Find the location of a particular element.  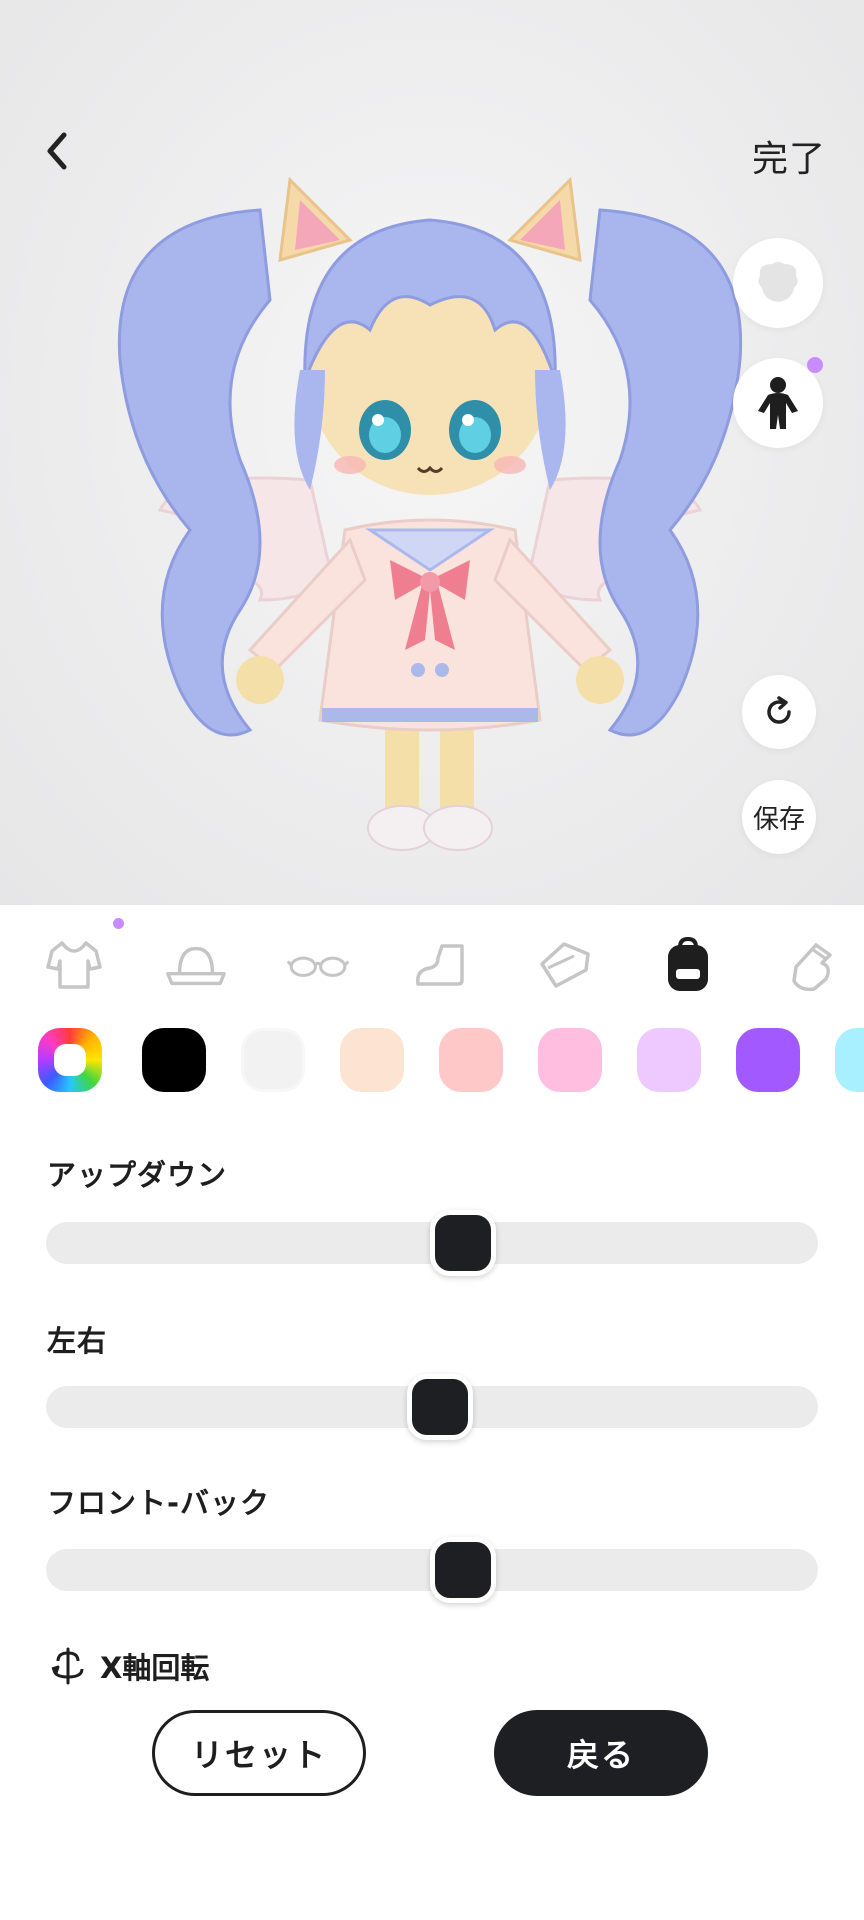

x-rotation-control: X軸回転 is located at coordinates (129, 1666).